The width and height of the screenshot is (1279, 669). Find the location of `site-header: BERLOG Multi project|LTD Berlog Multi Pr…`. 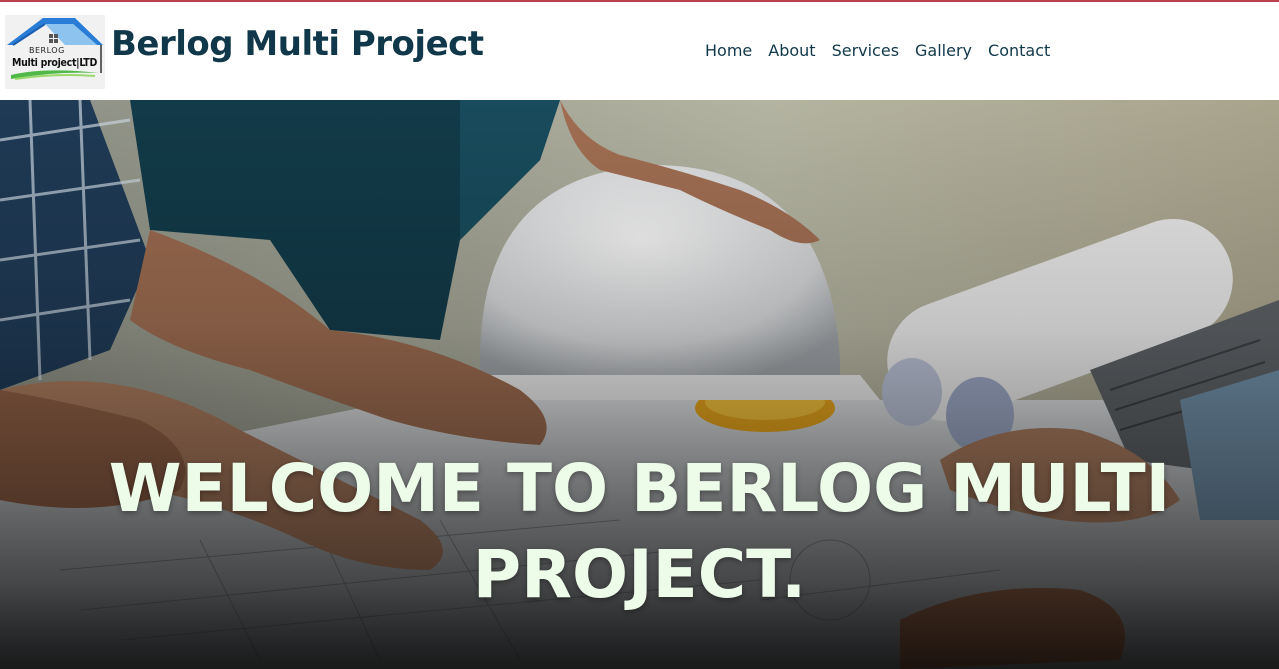

site-header: BERLOG Multi project|LTD Berlog Multi Pr… is located at coordinates (639, 50).